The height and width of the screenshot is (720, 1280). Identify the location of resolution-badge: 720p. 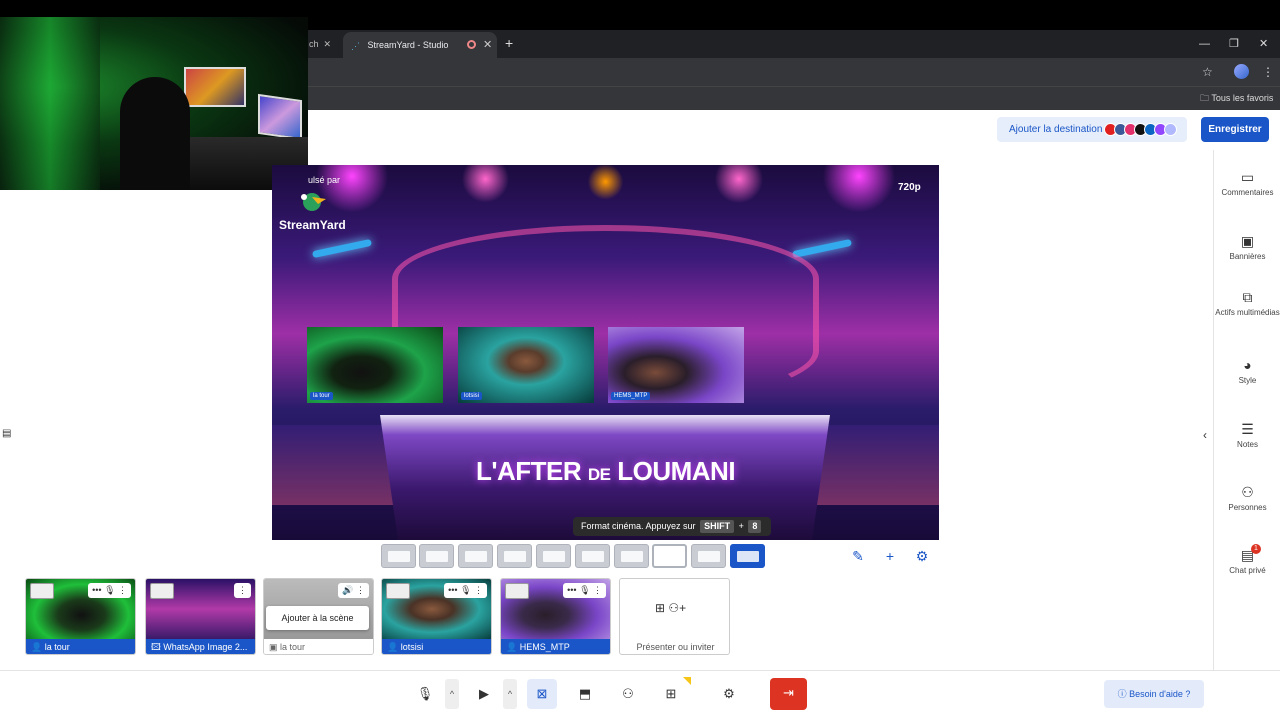
(909, 187).